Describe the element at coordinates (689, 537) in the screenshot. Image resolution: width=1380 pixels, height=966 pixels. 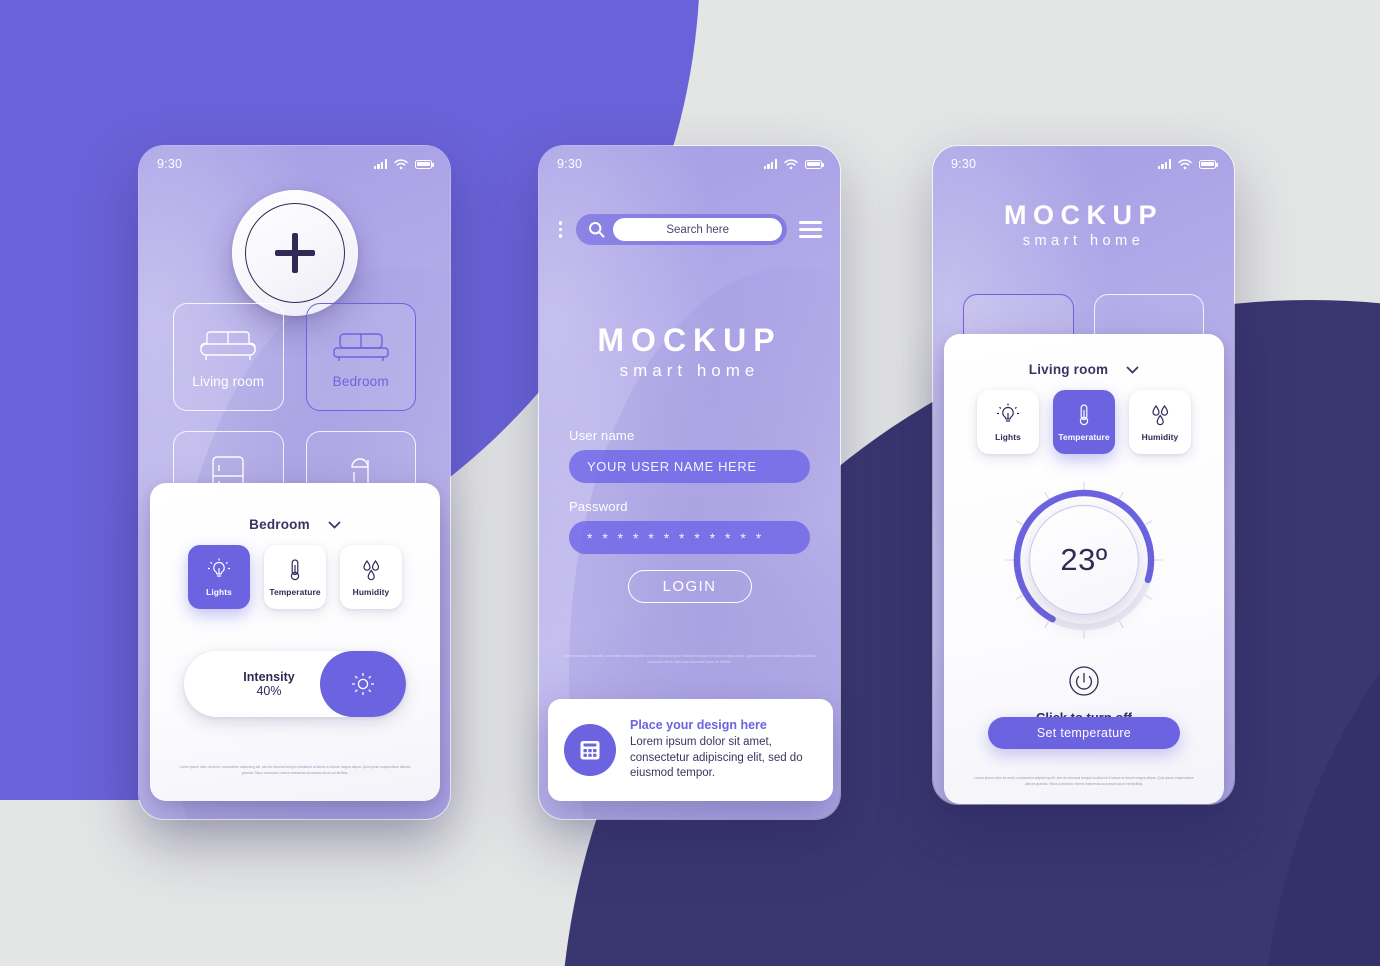
I see `password-field: * * * * * * * * * * * *` at that location.